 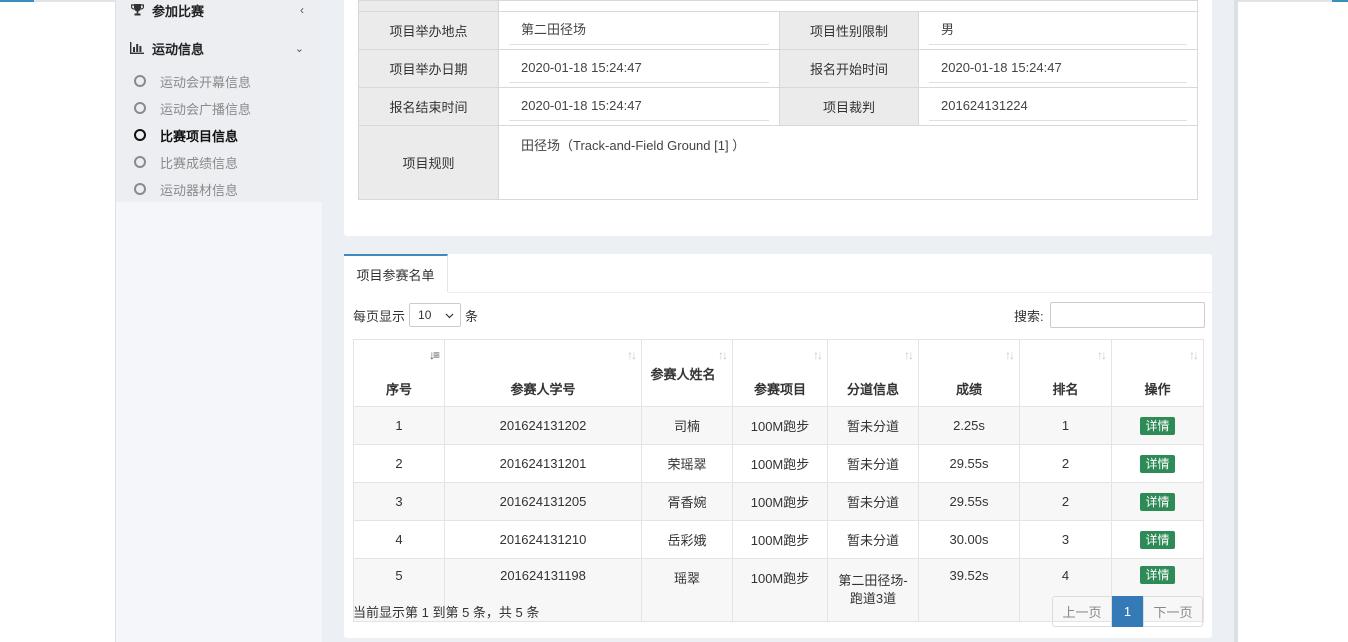 What do you see at coordinates (199, 190) in the screenshot?
I see `sidebar-item-label: 运动器材信息` at bounding box center [199, 190].